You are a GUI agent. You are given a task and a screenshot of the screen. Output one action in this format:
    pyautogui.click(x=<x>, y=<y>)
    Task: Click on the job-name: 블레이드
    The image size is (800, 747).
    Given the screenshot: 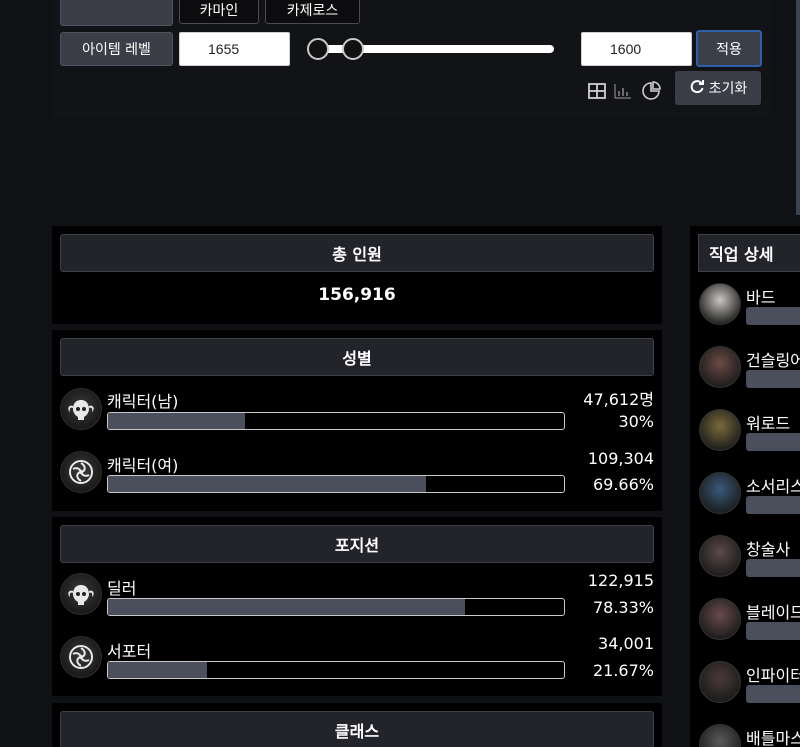 What is the action you would take?
    pyautogui.click(x=773, y=612)
    